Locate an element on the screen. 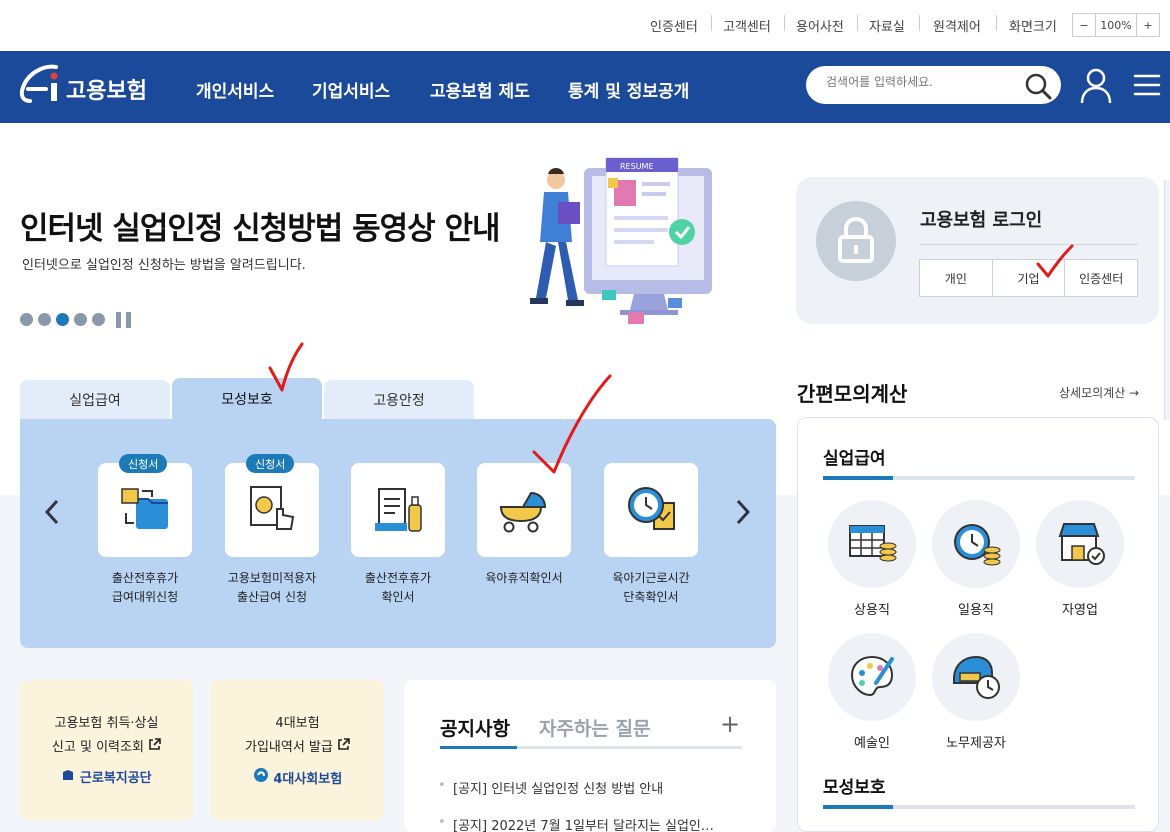  detailed-calc-link: 상세모의계산 → is located at coordinates (1099, 392).